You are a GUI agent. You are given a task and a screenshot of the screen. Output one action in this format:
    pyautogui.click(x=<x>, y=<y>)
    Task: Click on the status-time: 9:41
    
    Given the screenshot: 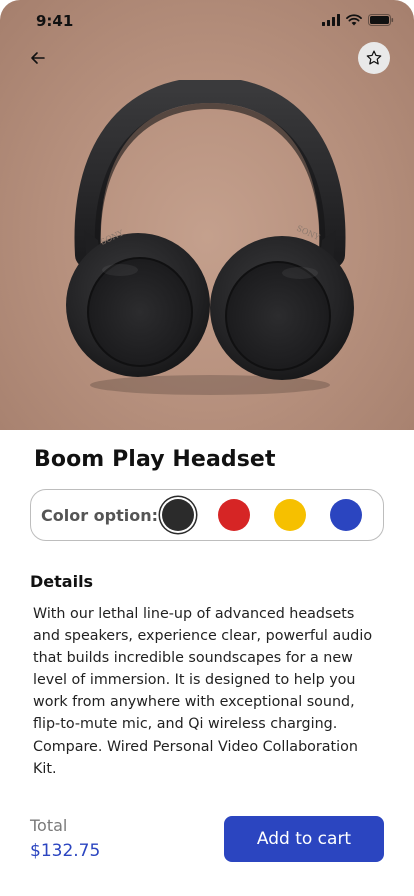 What is the action you would take?
    pyautogui.click(x=55, y=21)
    